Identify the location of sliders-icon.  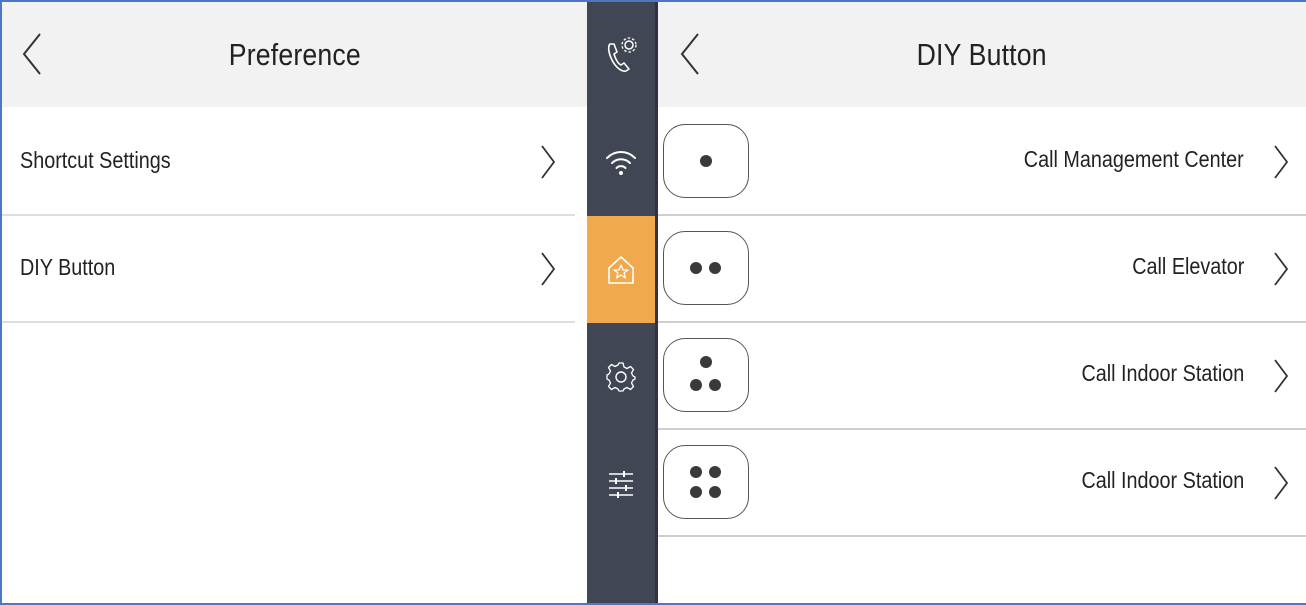
(621, 484).